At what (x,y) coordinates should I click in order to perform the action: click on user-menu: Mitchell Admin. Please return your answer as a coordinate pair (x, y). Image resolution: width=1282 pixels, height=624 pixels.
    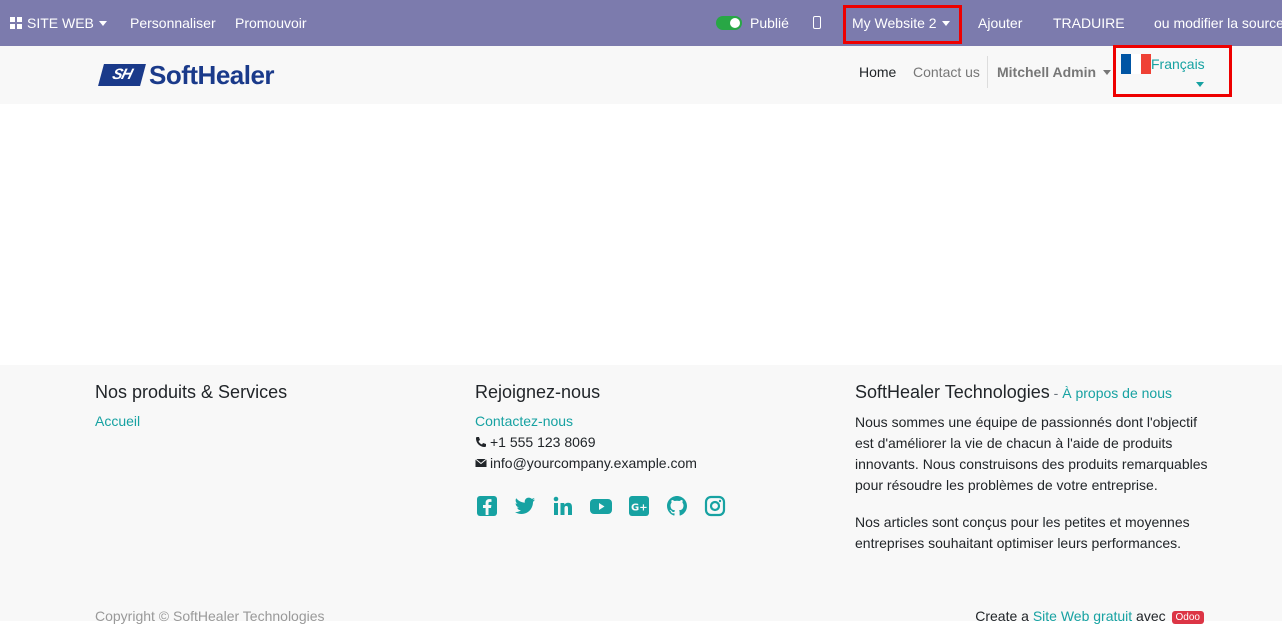
    Looking at the image, I should click on (1054, 75).